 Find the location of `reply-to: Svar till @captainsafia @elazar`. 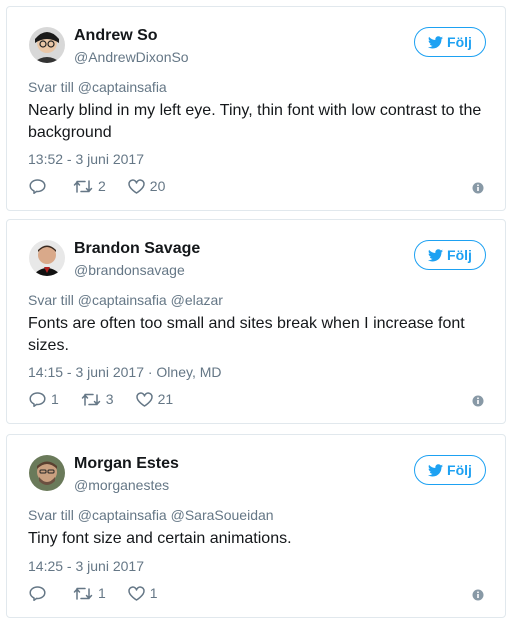

reply-to: Svar till @captainsafia @elazar is located at coordinates (125, 300).